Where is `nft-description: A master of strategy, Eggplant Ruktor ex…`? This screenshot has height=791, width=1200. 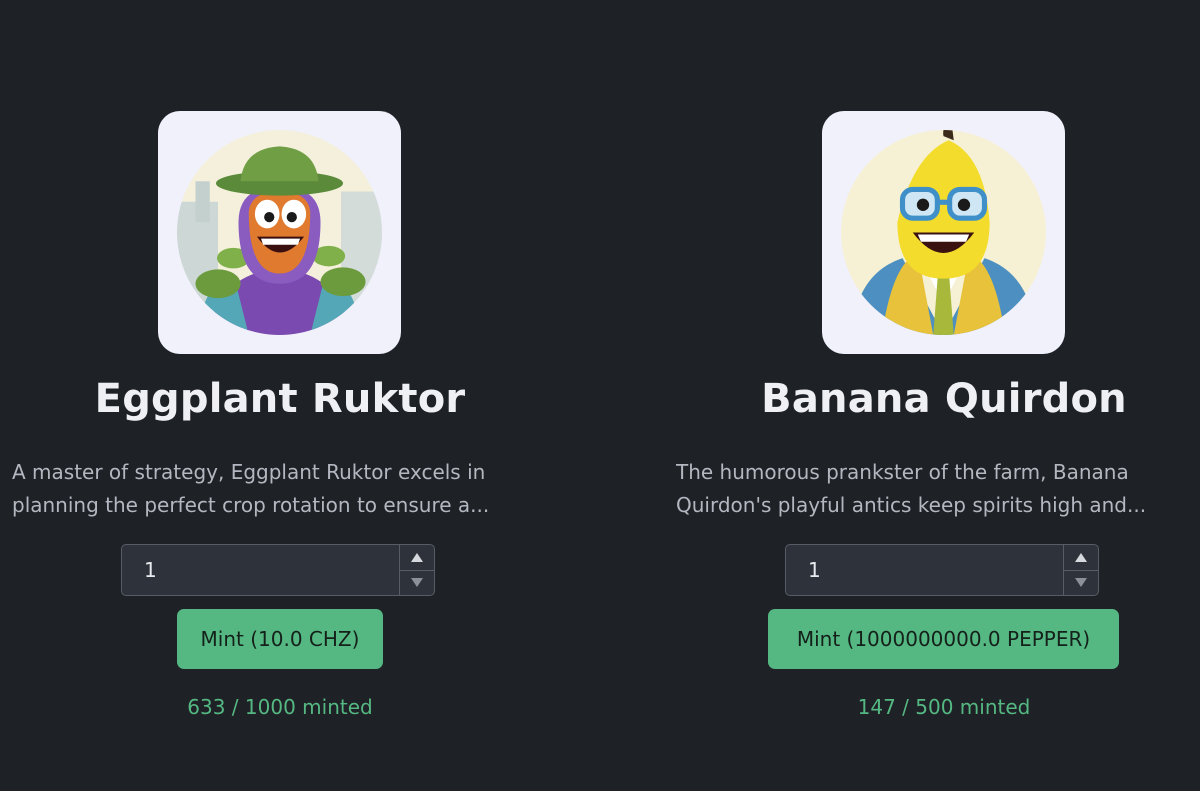 nft-description: A master of strategy, Eggplant Ruktor ex… is located at coordinates (264, 489).